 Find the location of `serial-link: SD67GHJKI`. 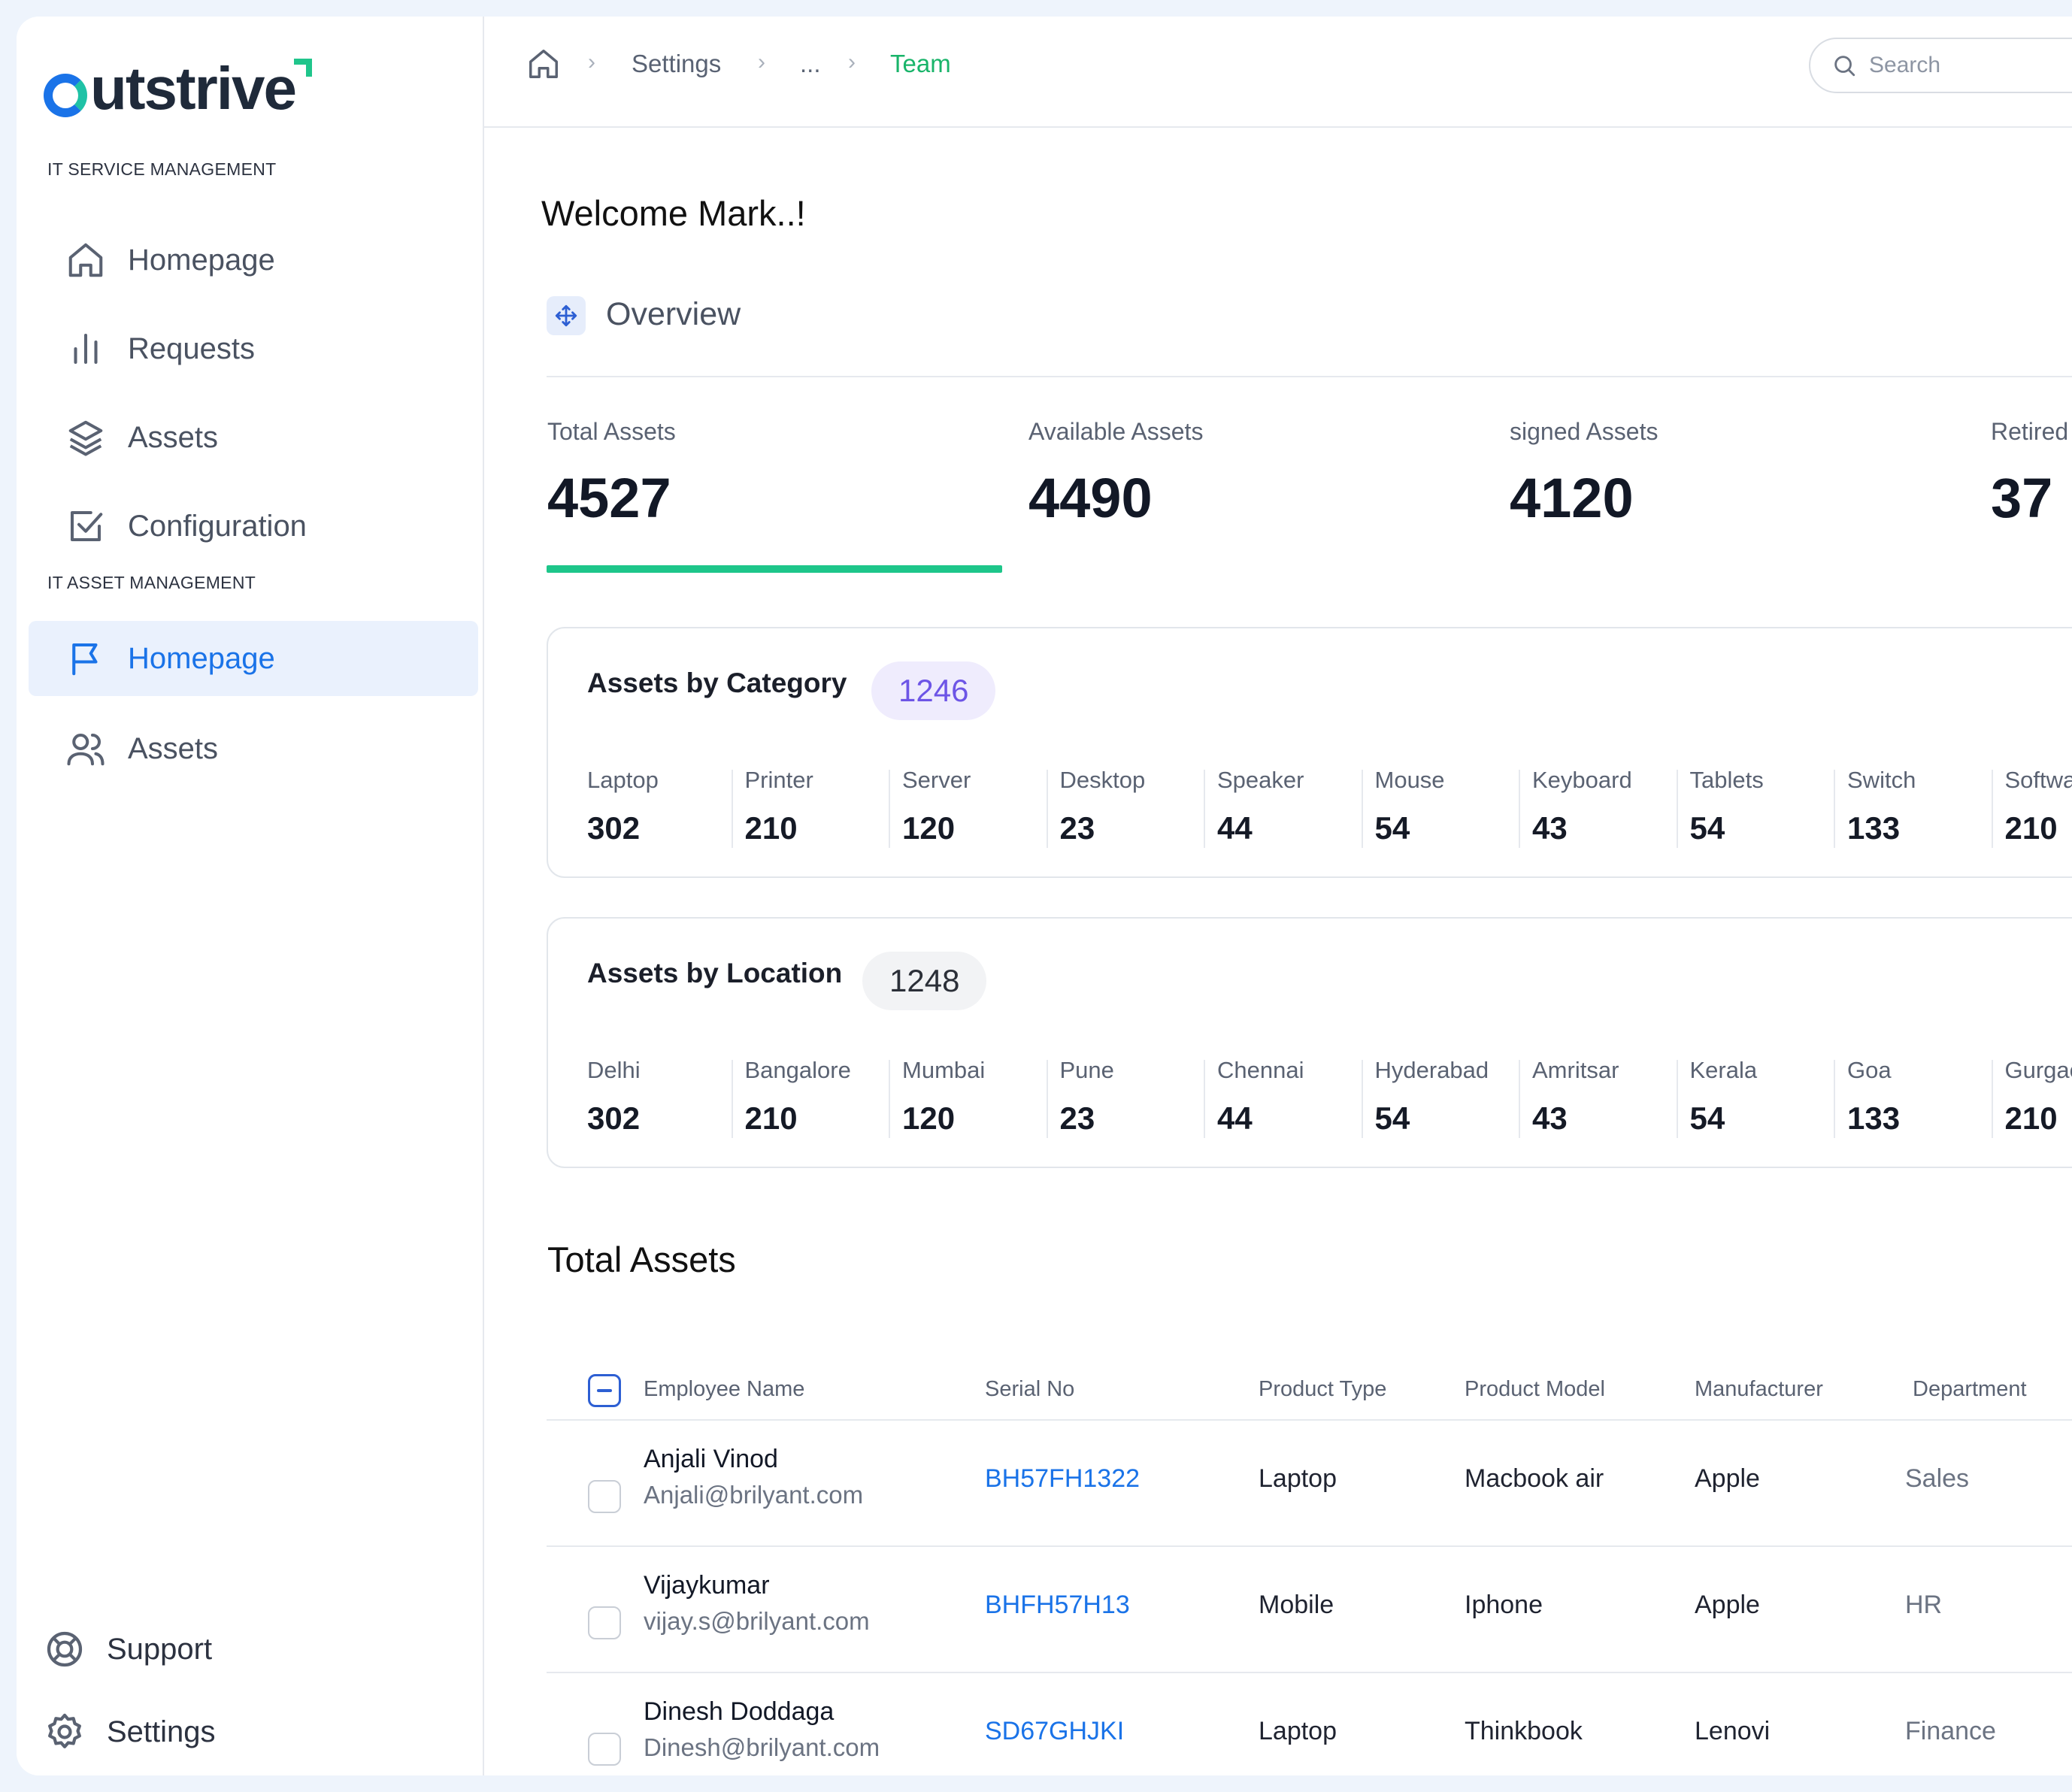

serial-link: SD67GHJKI is located at coordinates (1054, 1731).